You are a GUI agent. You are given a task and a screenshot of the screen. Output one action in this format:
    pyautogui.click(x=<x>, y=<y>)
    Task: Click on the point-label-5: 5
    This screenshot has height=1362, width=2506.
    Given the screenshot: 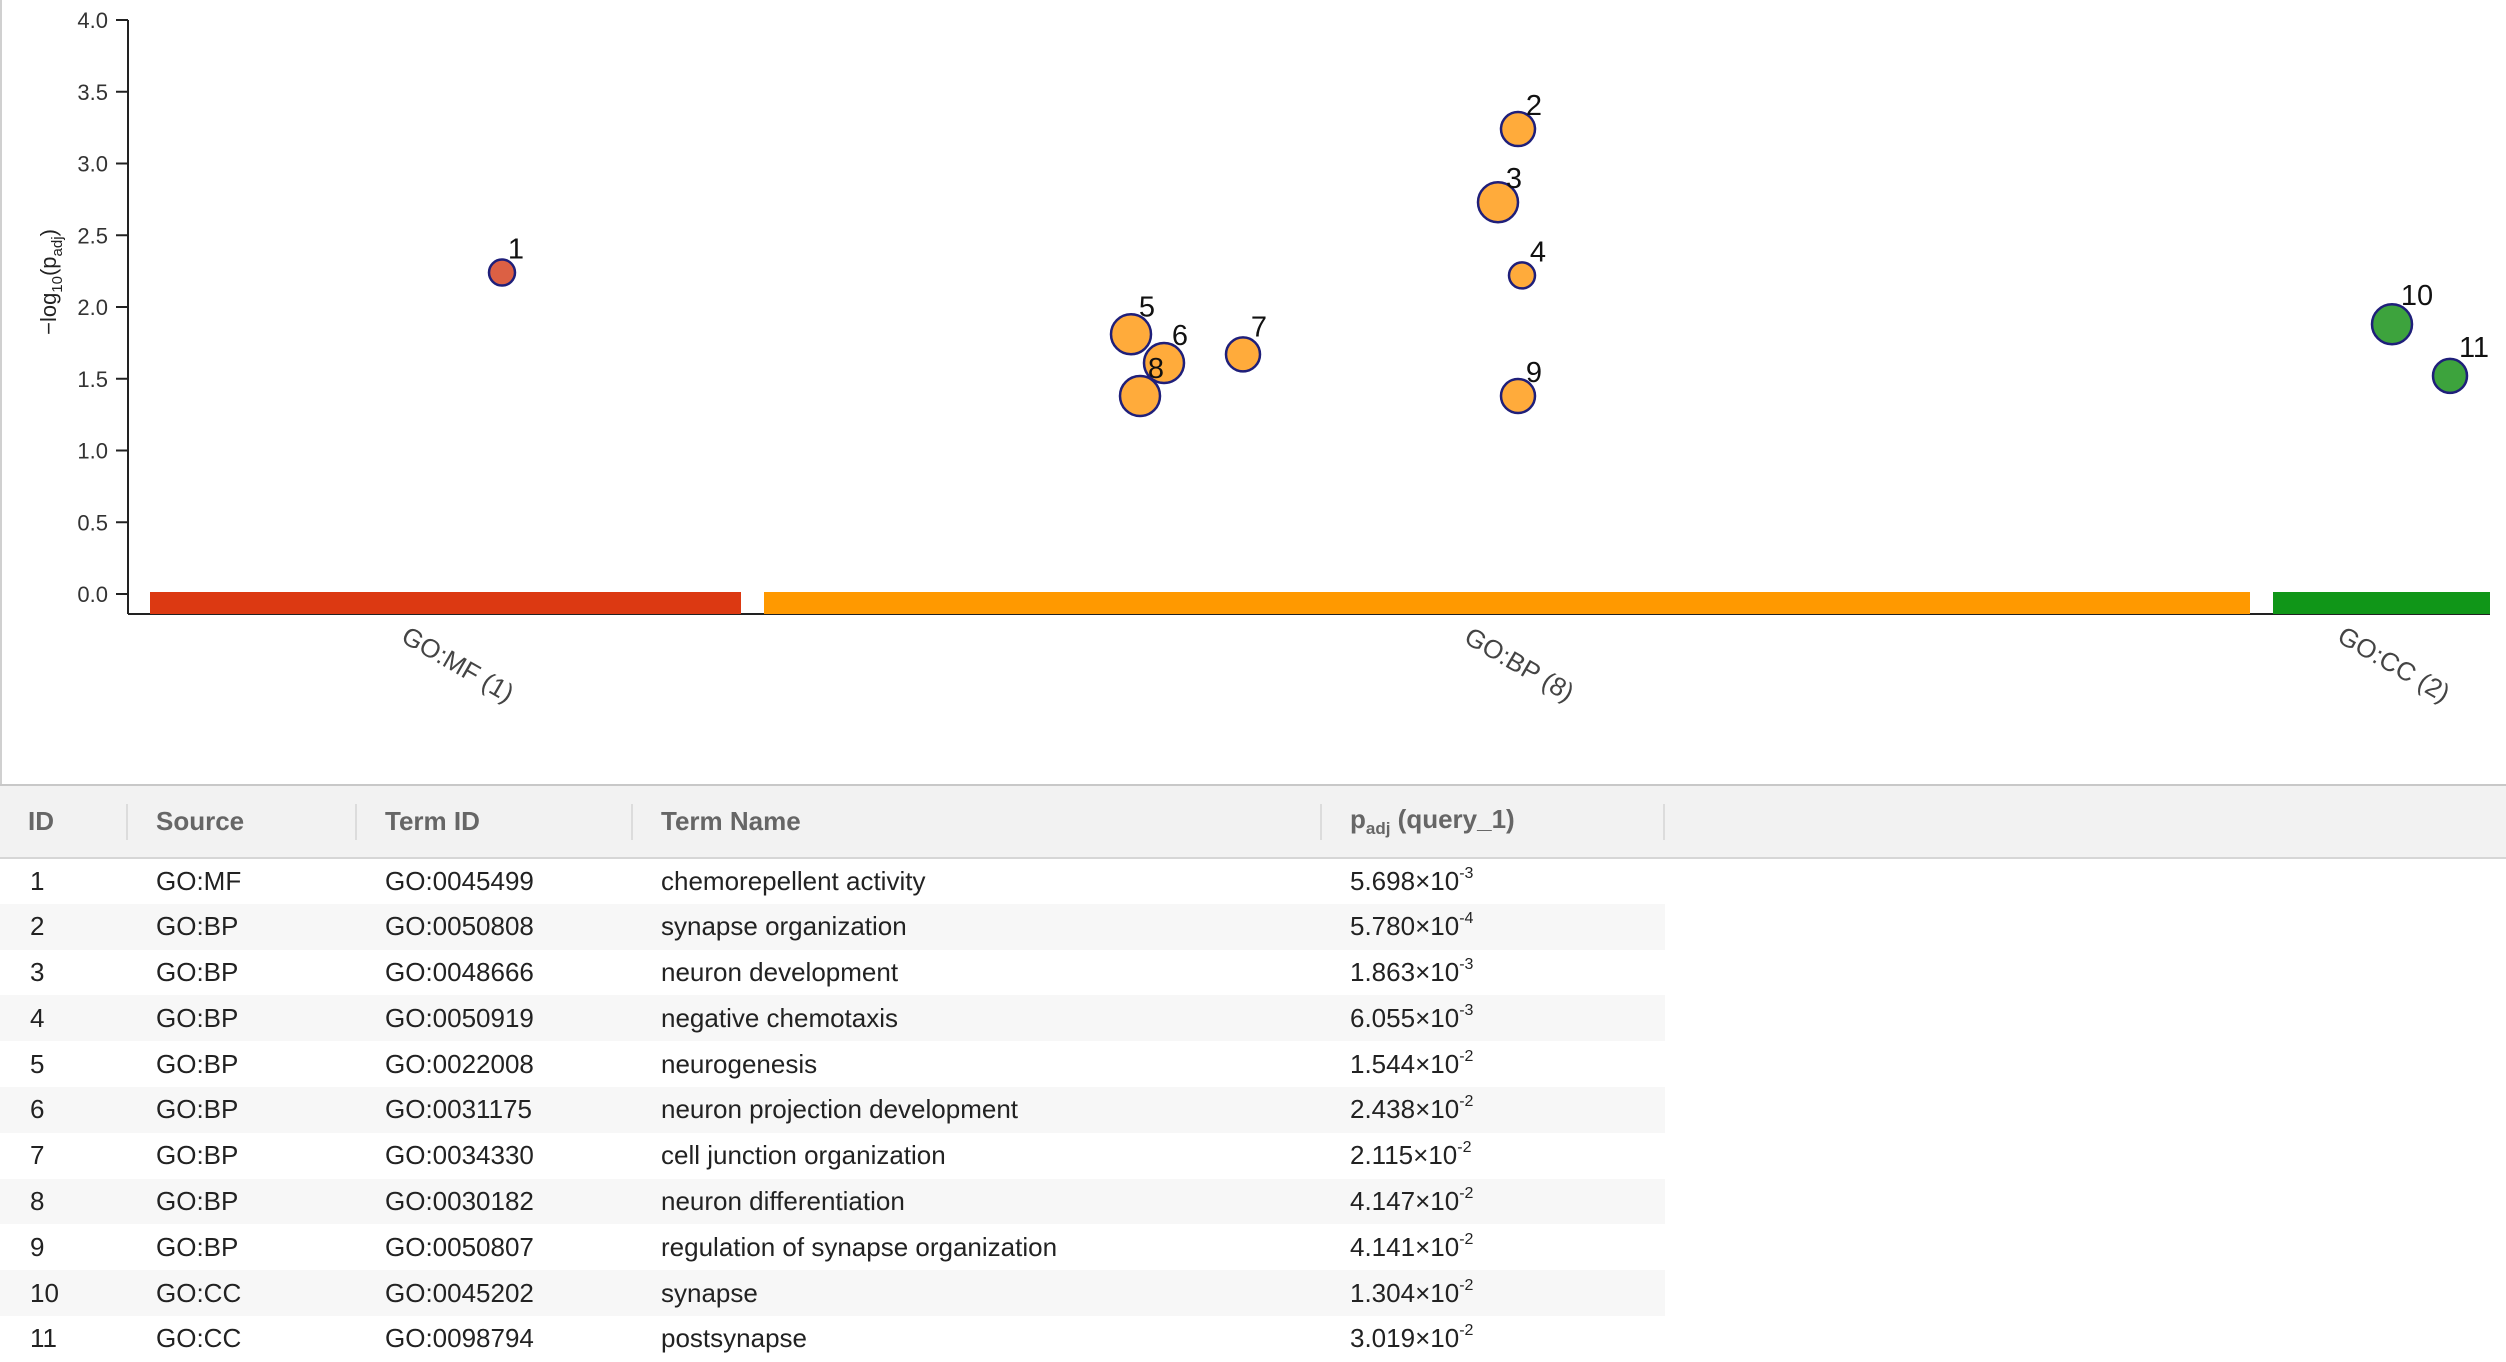 What is the action you would take?
    pyautogui.click(x=1147, y=307)
    